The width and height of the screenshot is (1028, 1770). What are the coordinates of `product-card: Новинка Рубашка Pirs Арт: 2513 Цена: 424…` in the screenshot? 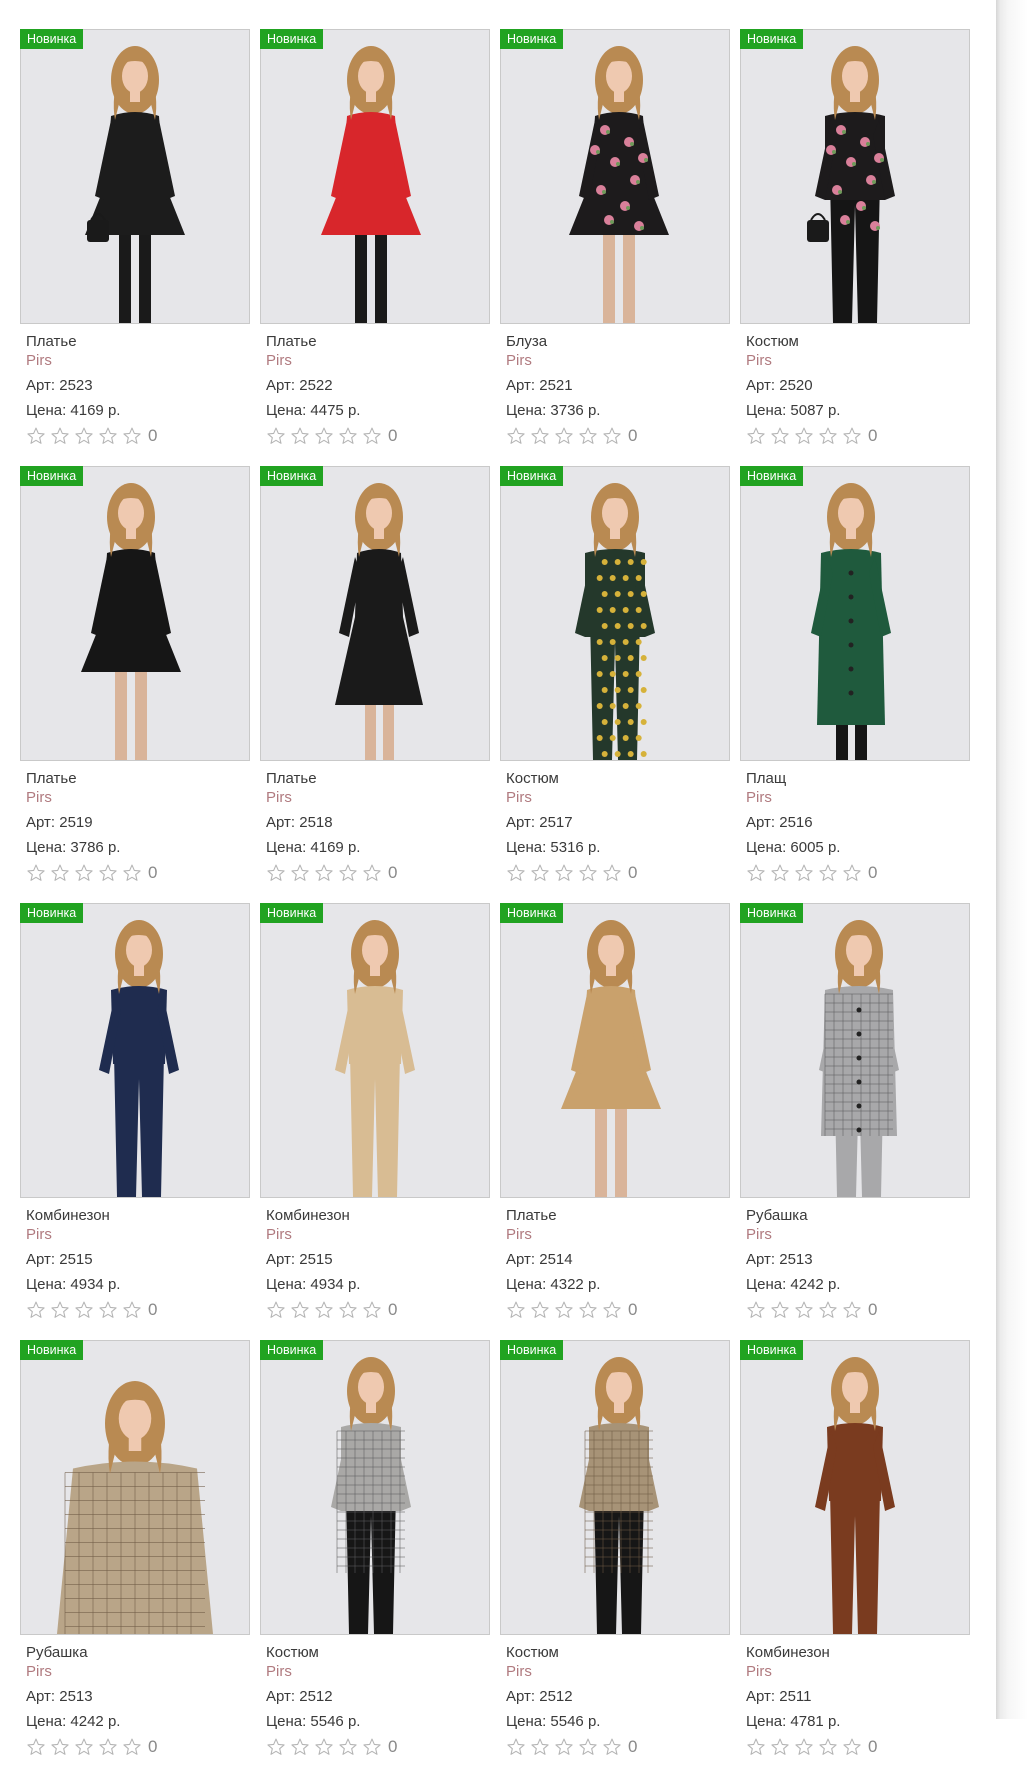 It's located at (135, 1555).